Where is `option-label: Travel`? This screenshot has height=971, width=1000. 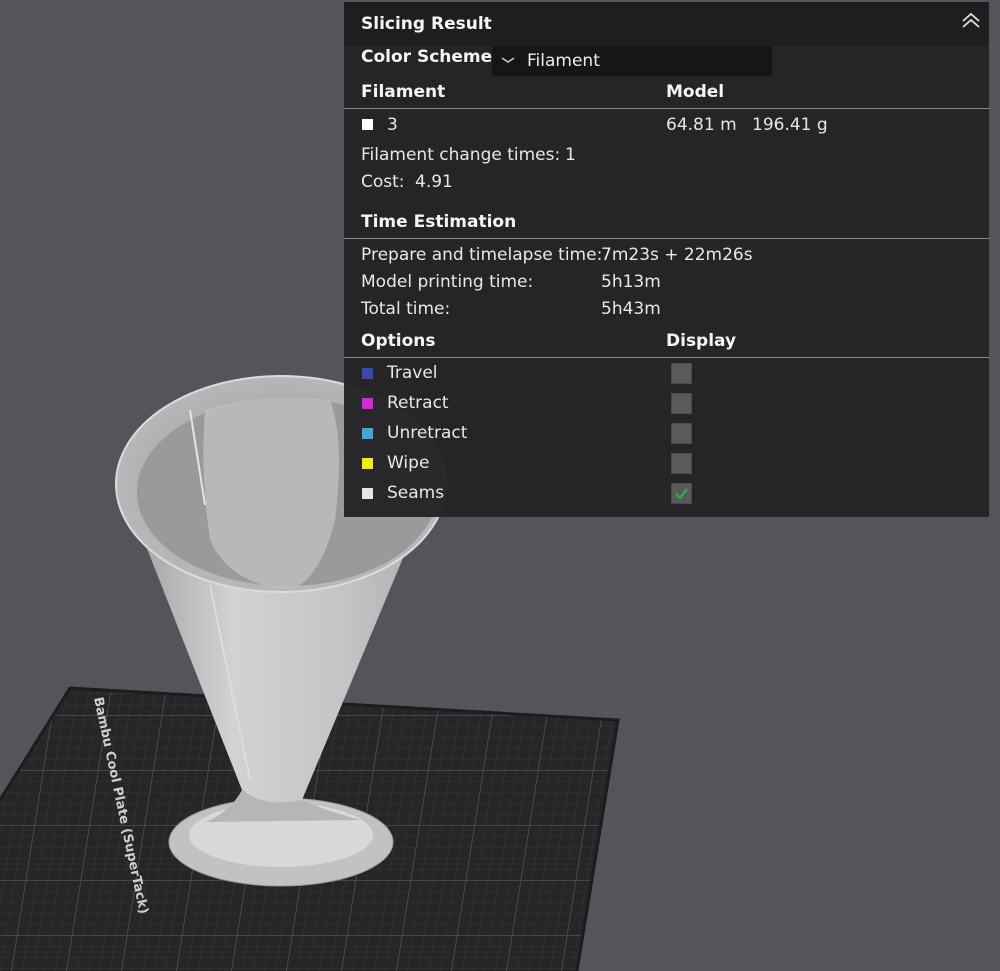
option-label: Travel is located at coordinates (412, 373).